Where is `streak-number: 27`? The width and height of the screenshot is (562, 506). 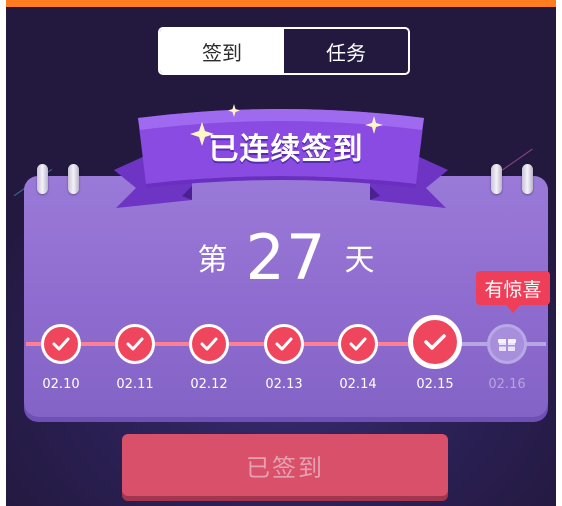
streak-number: 27 is located at coordinates (286, 257).